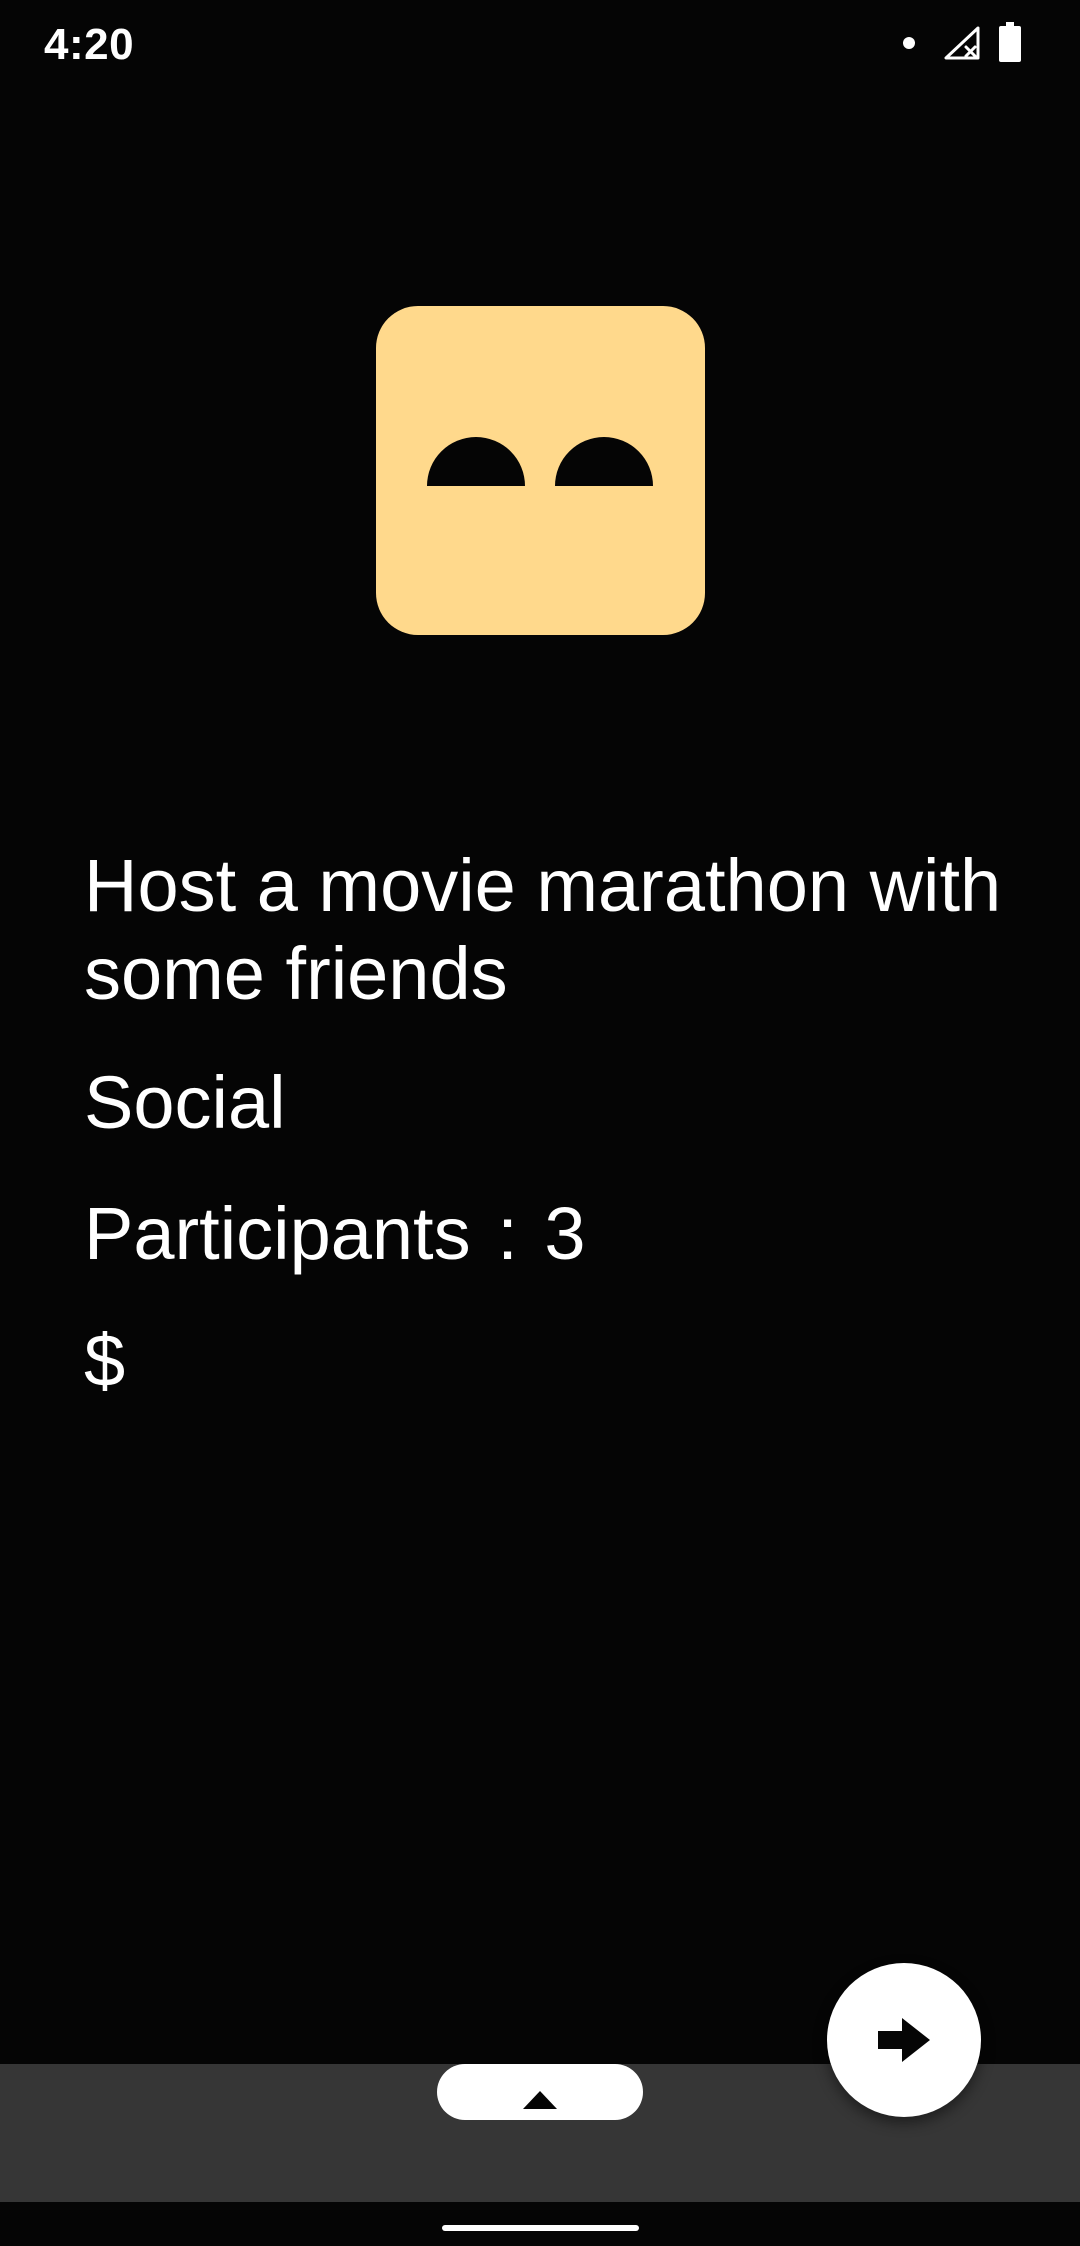 This screenshot has width=1080, height=2246. I want to click on next-activity-button, so click(904, 2040).